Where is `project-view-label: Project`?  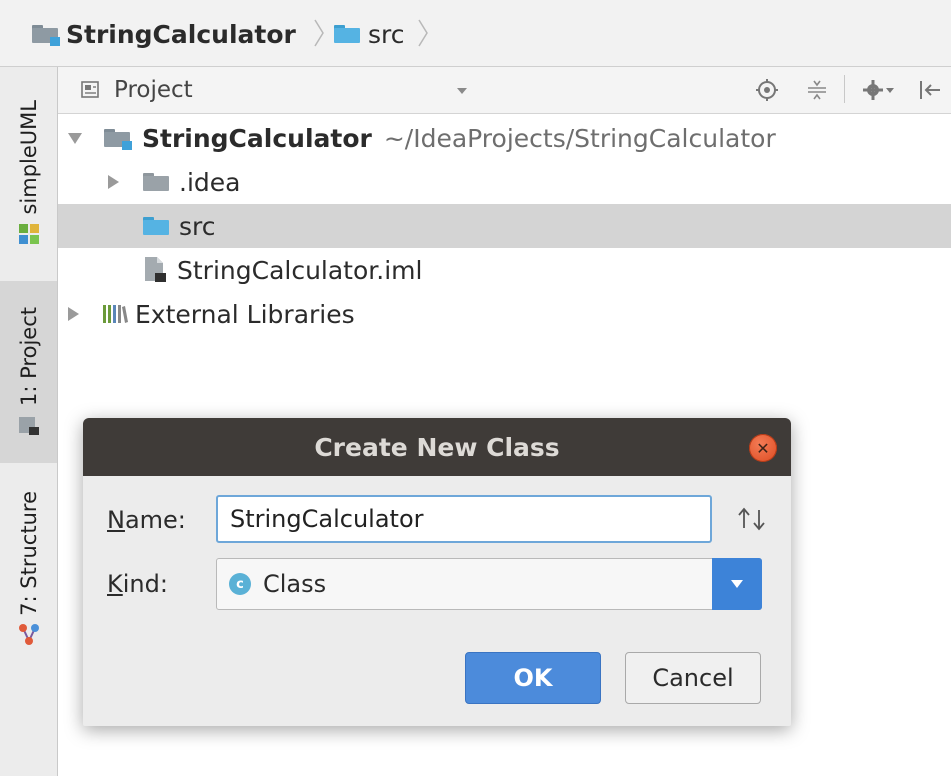
project-view-label: Project is located at coordinates (153, 90).